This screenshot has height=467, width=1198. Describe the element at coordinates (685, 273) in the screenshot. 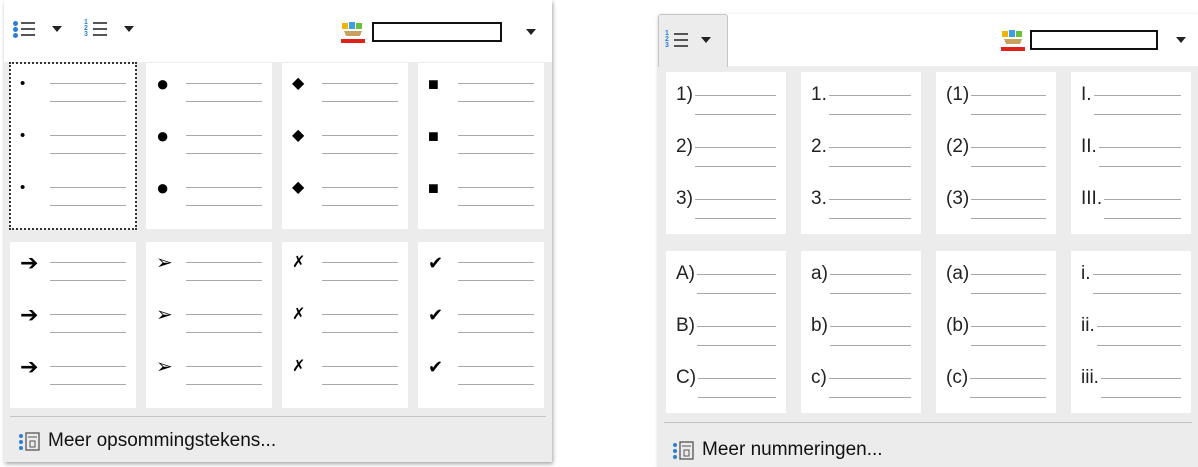

I see `numbering-label: A)` at that location.